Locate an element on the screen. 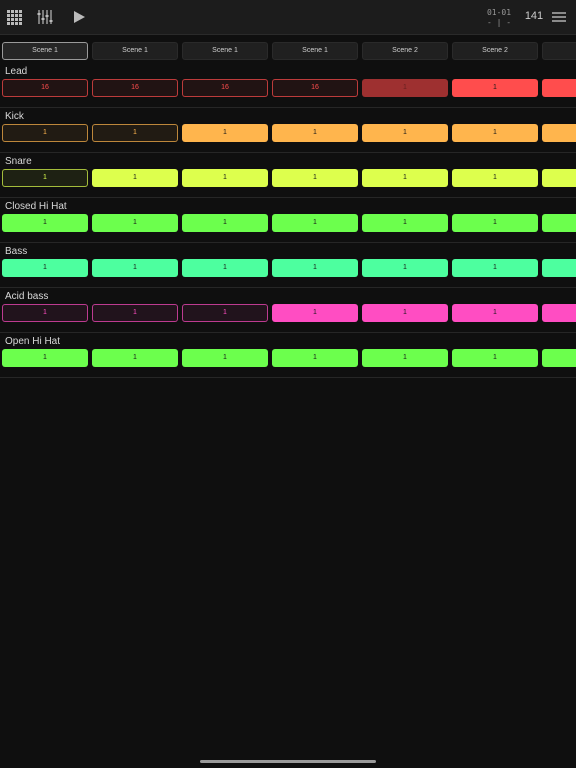 Image resolution: width=576 pixels, height=768 pixels. position-bar-beat: 01-01 is located at coordinates (499, 12).